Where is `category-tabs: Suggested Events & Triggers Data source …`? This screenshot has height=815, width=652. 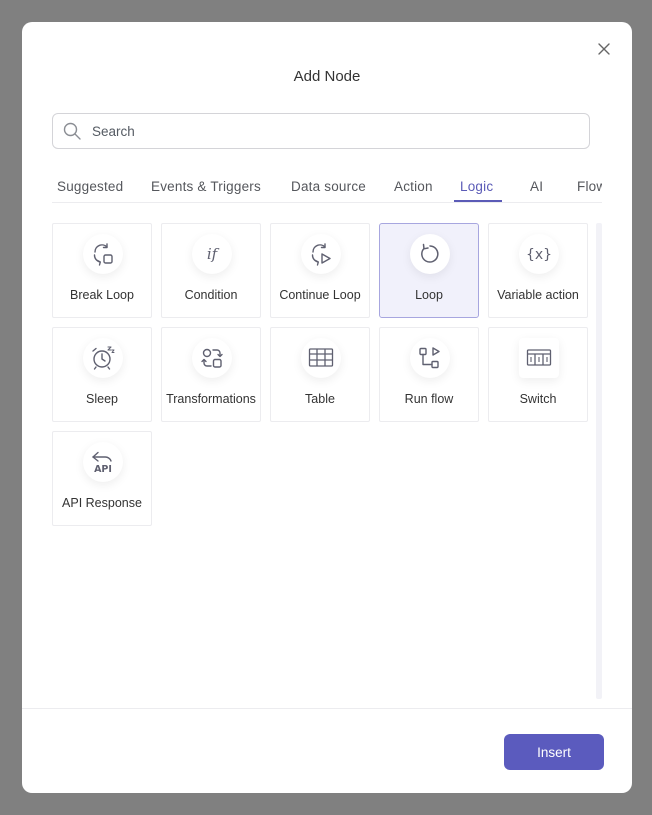 category-tabs: Suggested Events & Triggers Data source … is located at coordinates (327, 187).